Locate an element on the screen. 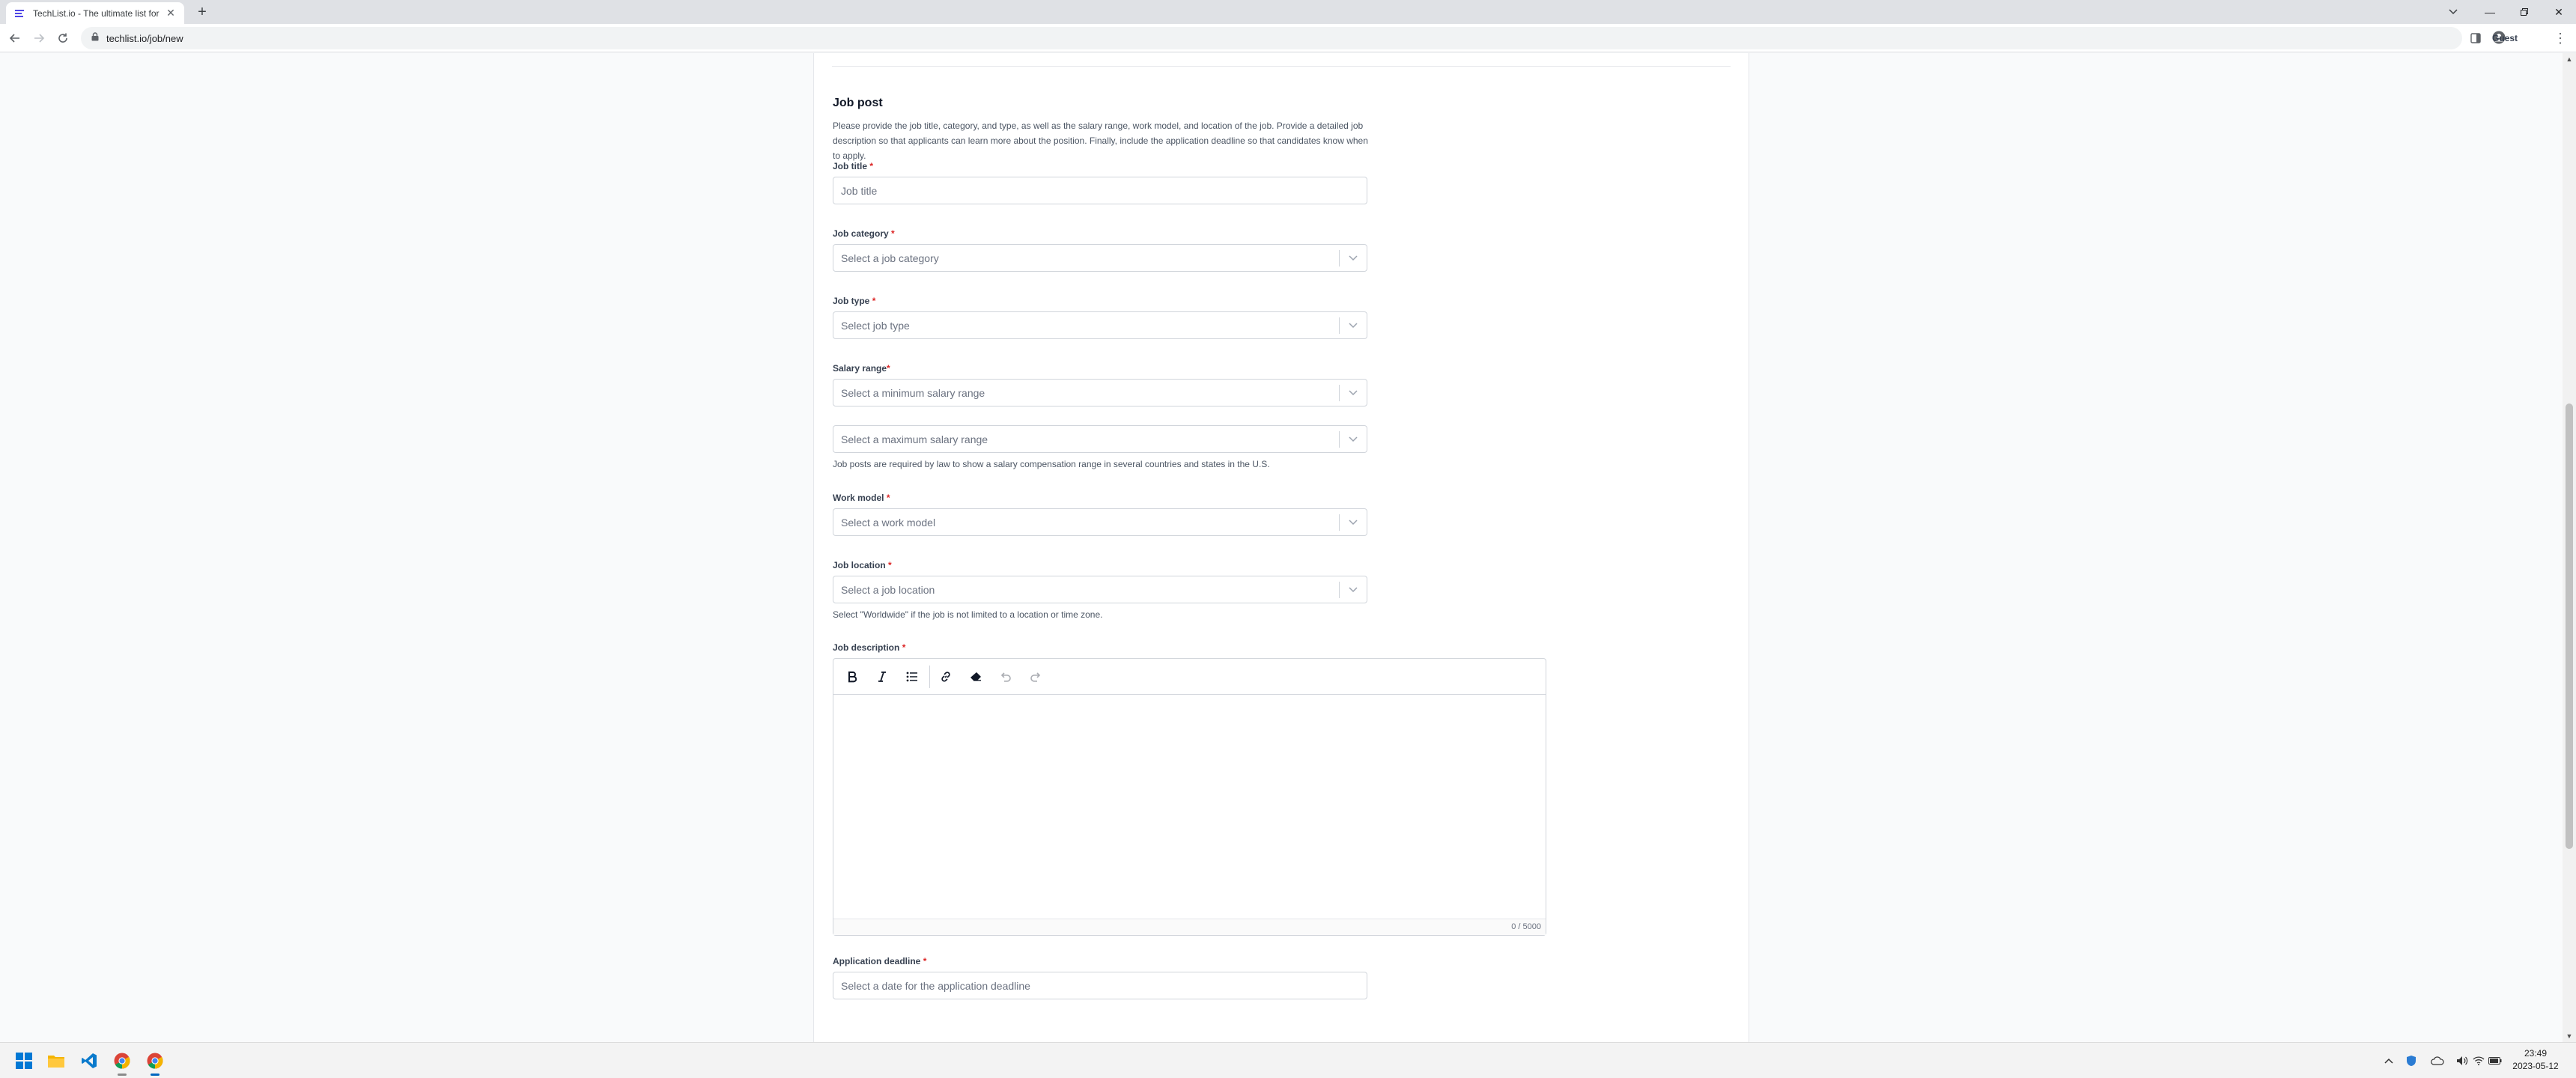  job-type-label: Job type * is located at coordinates (854, 301).